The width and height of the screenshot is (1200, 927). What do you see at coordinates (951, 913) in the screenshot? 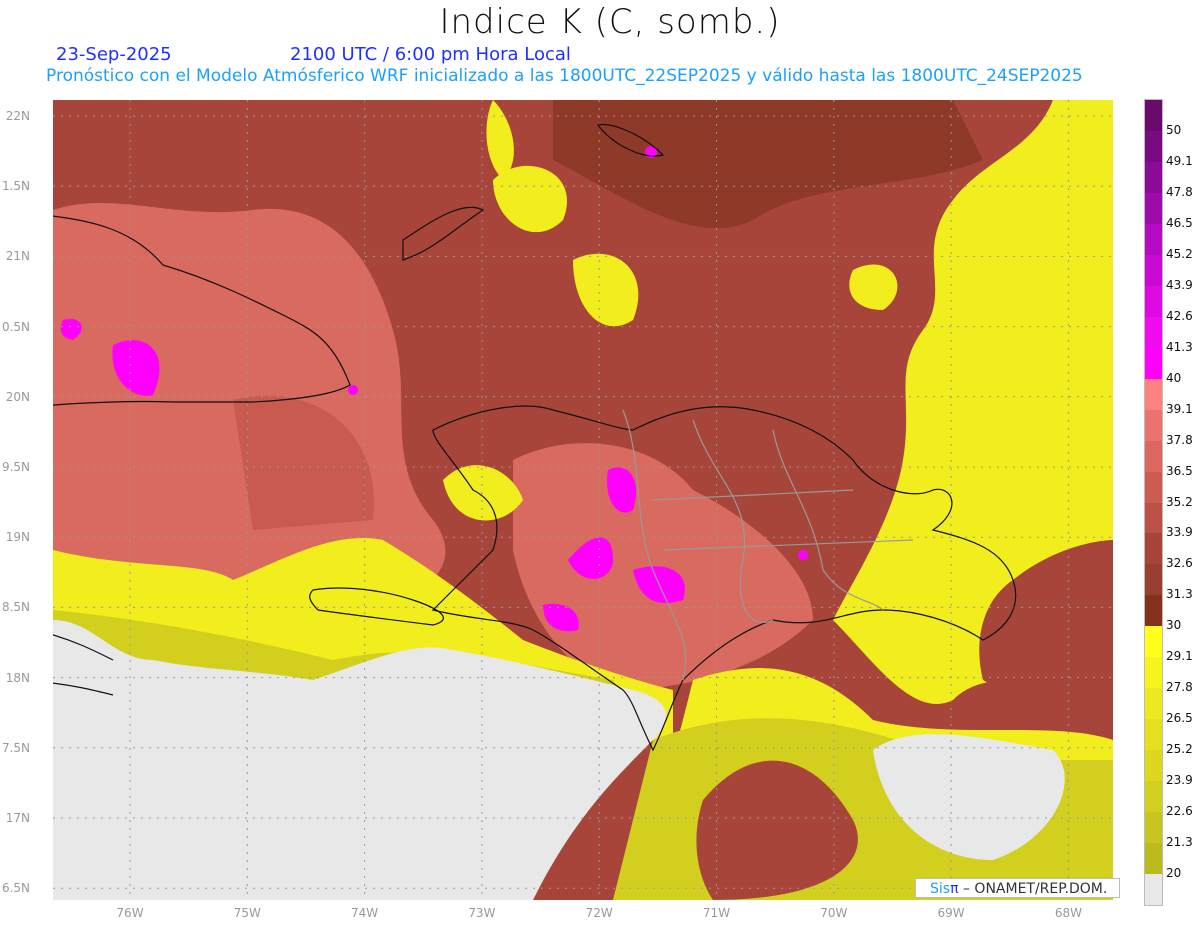
I see `lon-label: 69W` at bounding box center [951, 913].